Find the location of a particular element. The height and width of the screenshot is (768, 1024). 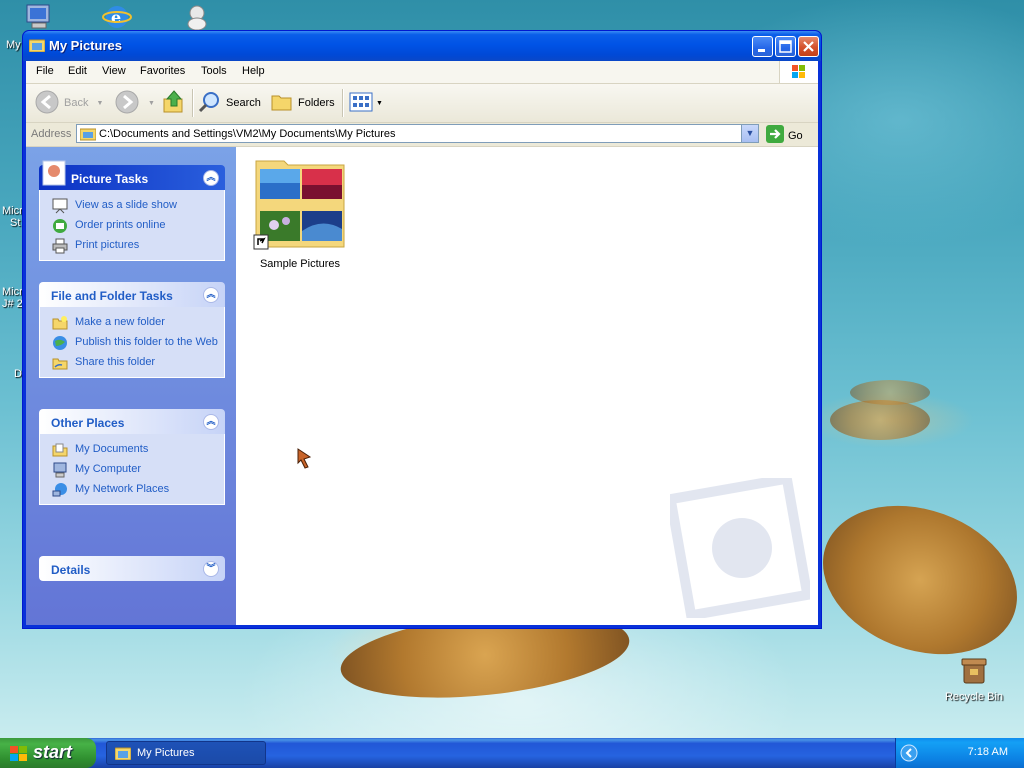

menu-edit: Edit is located at coordinates (77, 71).